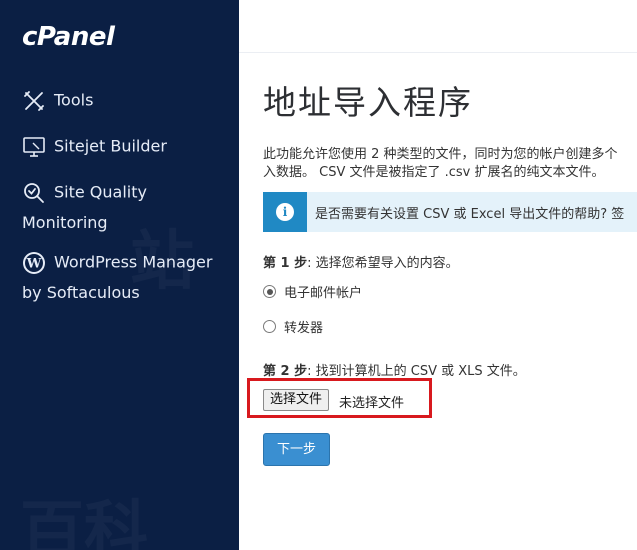  I want to click on step-2-heading: 第 2 步: 找到计算机上的 CSV 或 XLS 文件。, so click(394, 369).